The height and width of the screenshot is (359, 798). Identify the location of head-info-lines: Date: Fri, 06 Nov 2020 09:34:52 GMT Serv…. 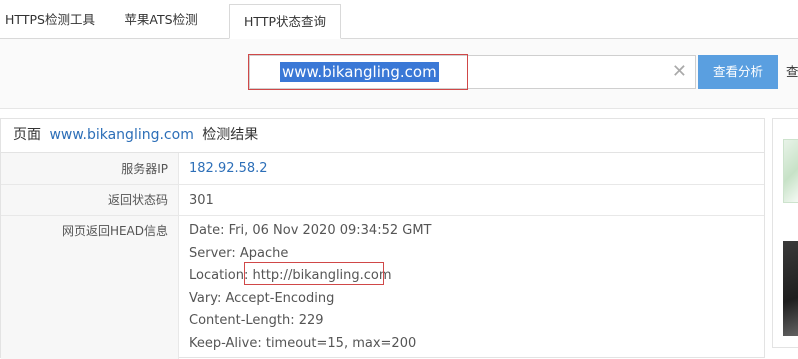
(310, 287).